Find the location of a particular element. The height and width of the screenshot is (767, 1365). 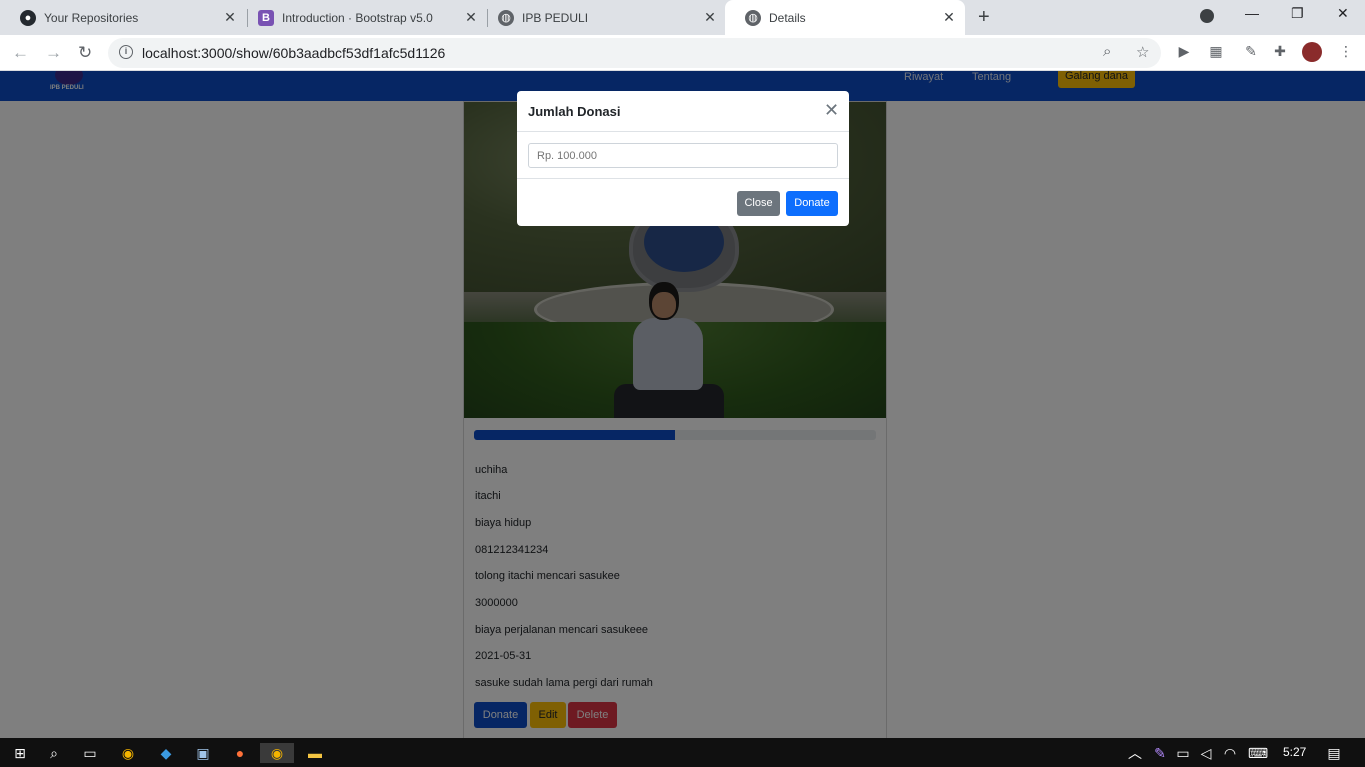

chrome-active-icon: ◉ is located at coordinates (277, 753).